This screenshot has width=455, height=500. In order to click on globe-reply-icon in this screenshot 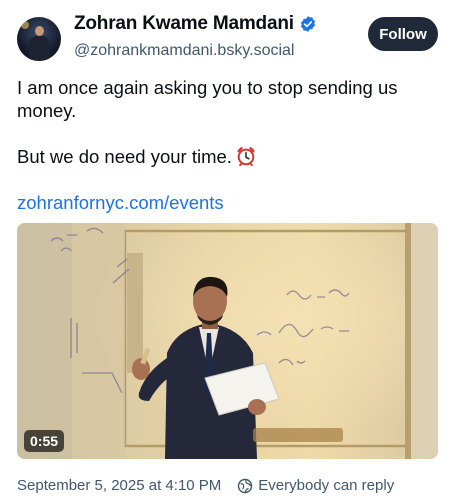, I will do `click(245, 485)`.